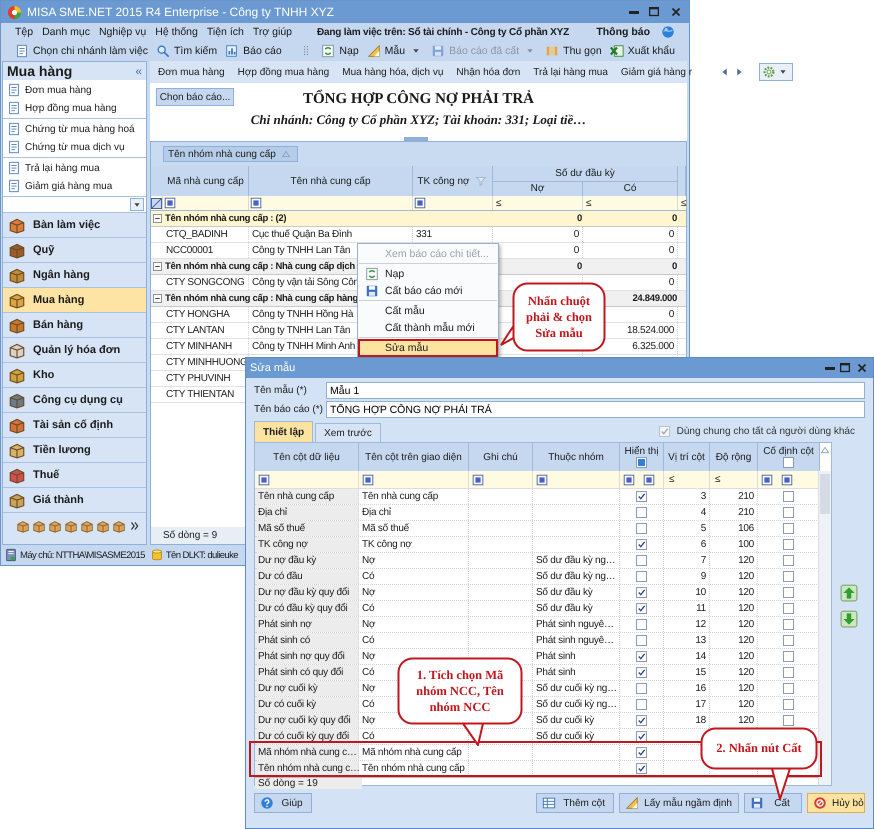 The width and height of the screenshot is (874, 829). Describe the element at coordinates (66, 32) in the screenshot. I see `menu-item: Danh mục` at that location.